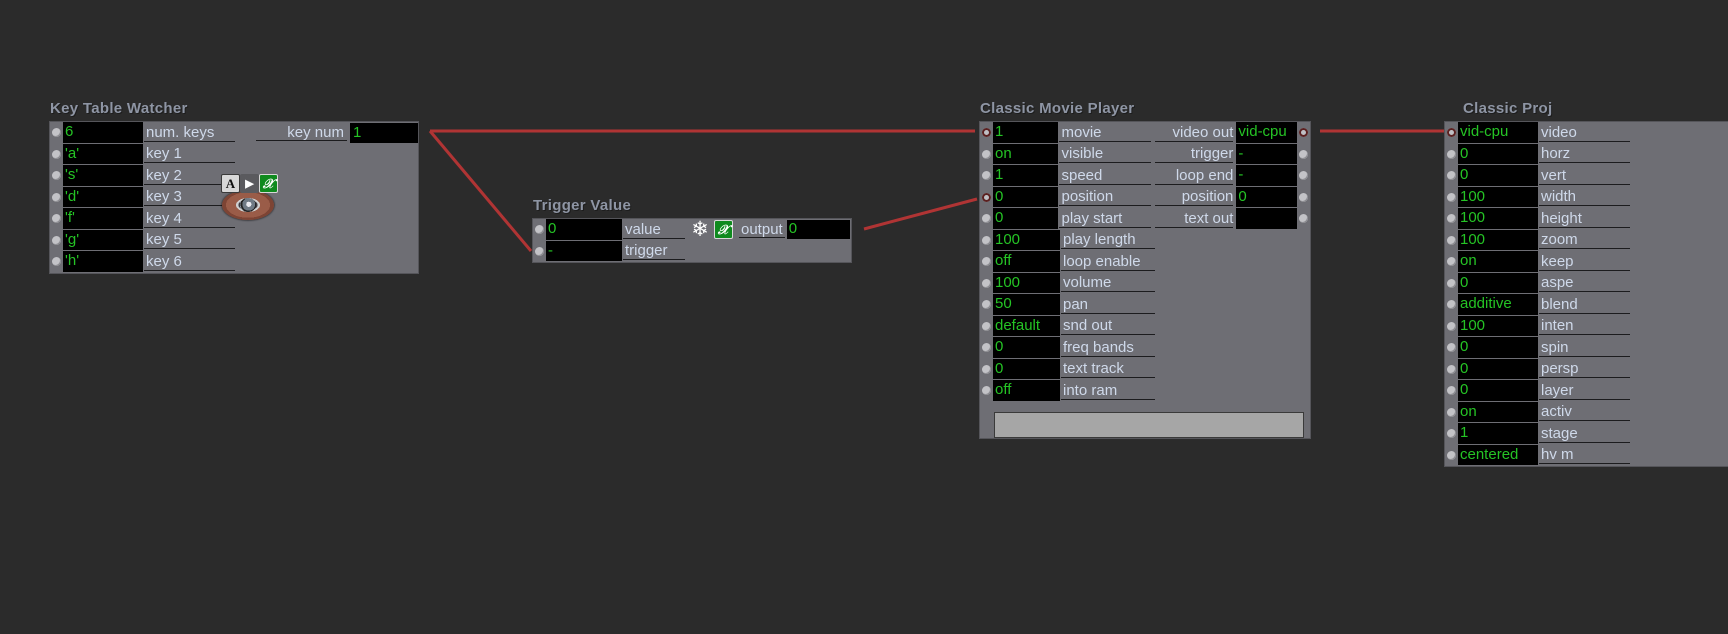 This screenshot has height=634, width=1728. I want to click on value-field: centered, so click(1498, 455).